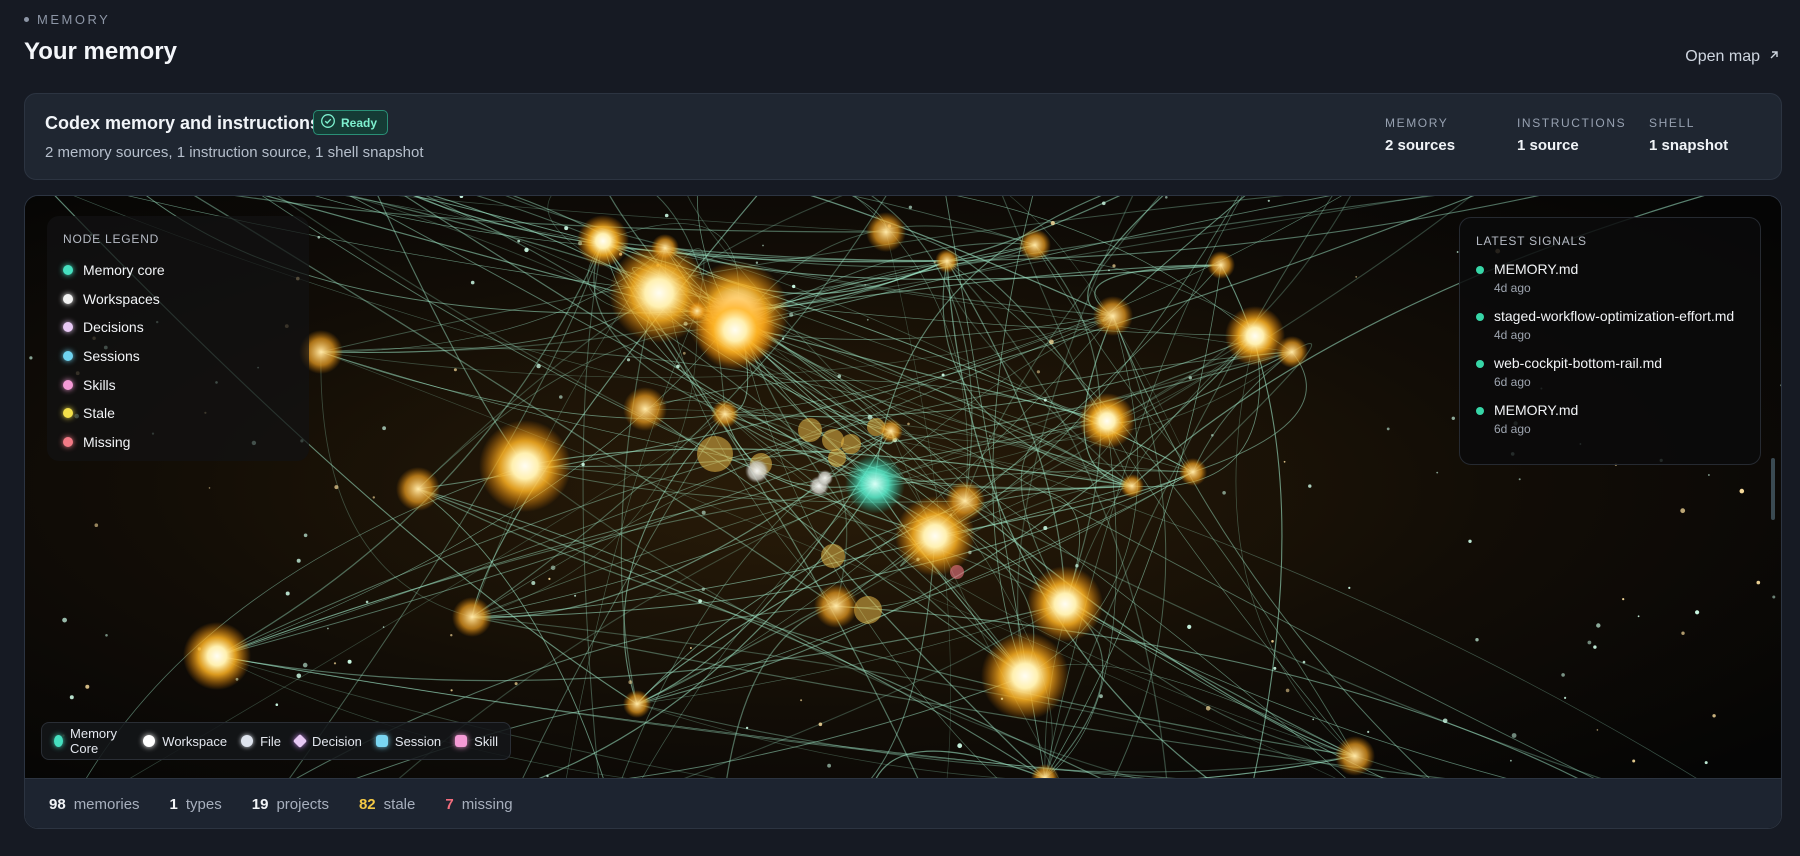 The height and width of the screenshot is (856, 1800). What do you see at coordinates (68, 327) in the screenshot?
I see `decision-dot-icon` at bounding box center [68, 327].